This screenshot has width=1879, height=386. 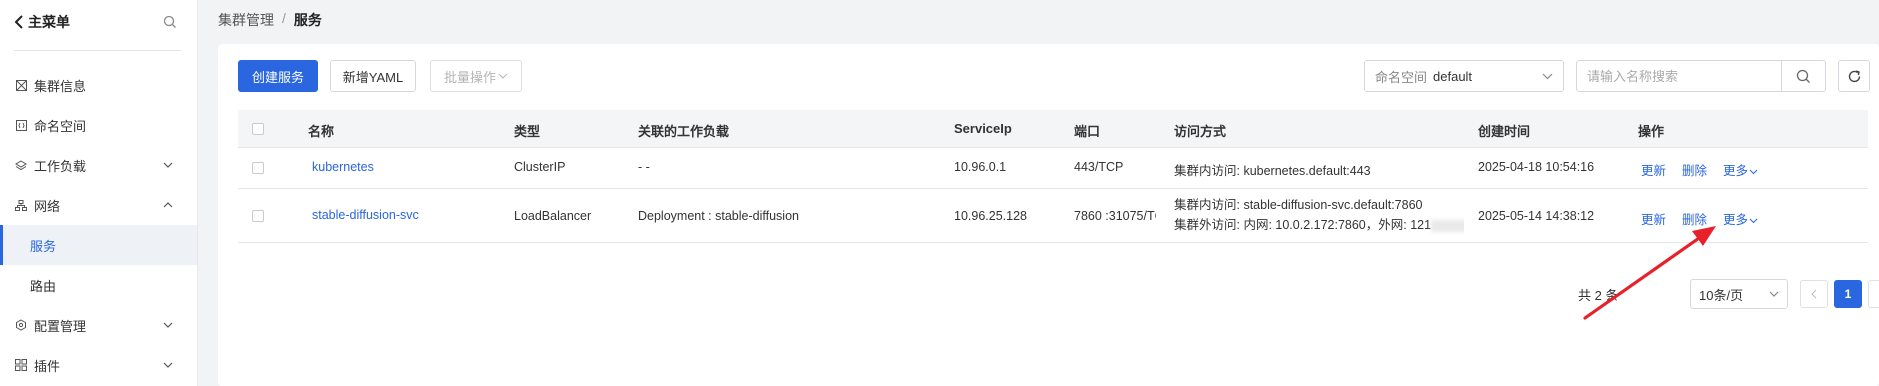 What do you see at coordinates (1298, 205) in the screenshot?
I see `access-internal: 集群内访问: stable-diffusion-svc.default:7860` at bounding box center [1298, 205].